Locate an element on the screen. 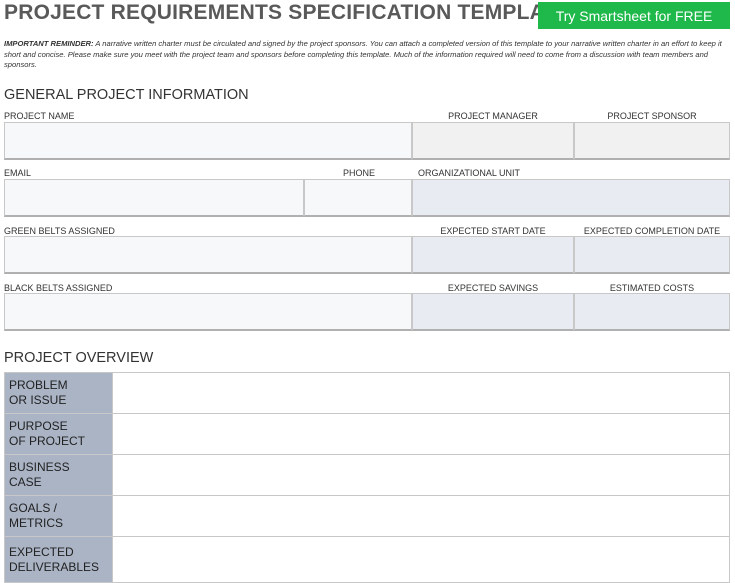  overview-row-goals: GOALS / METRICS is located at coordinates (367, 516).